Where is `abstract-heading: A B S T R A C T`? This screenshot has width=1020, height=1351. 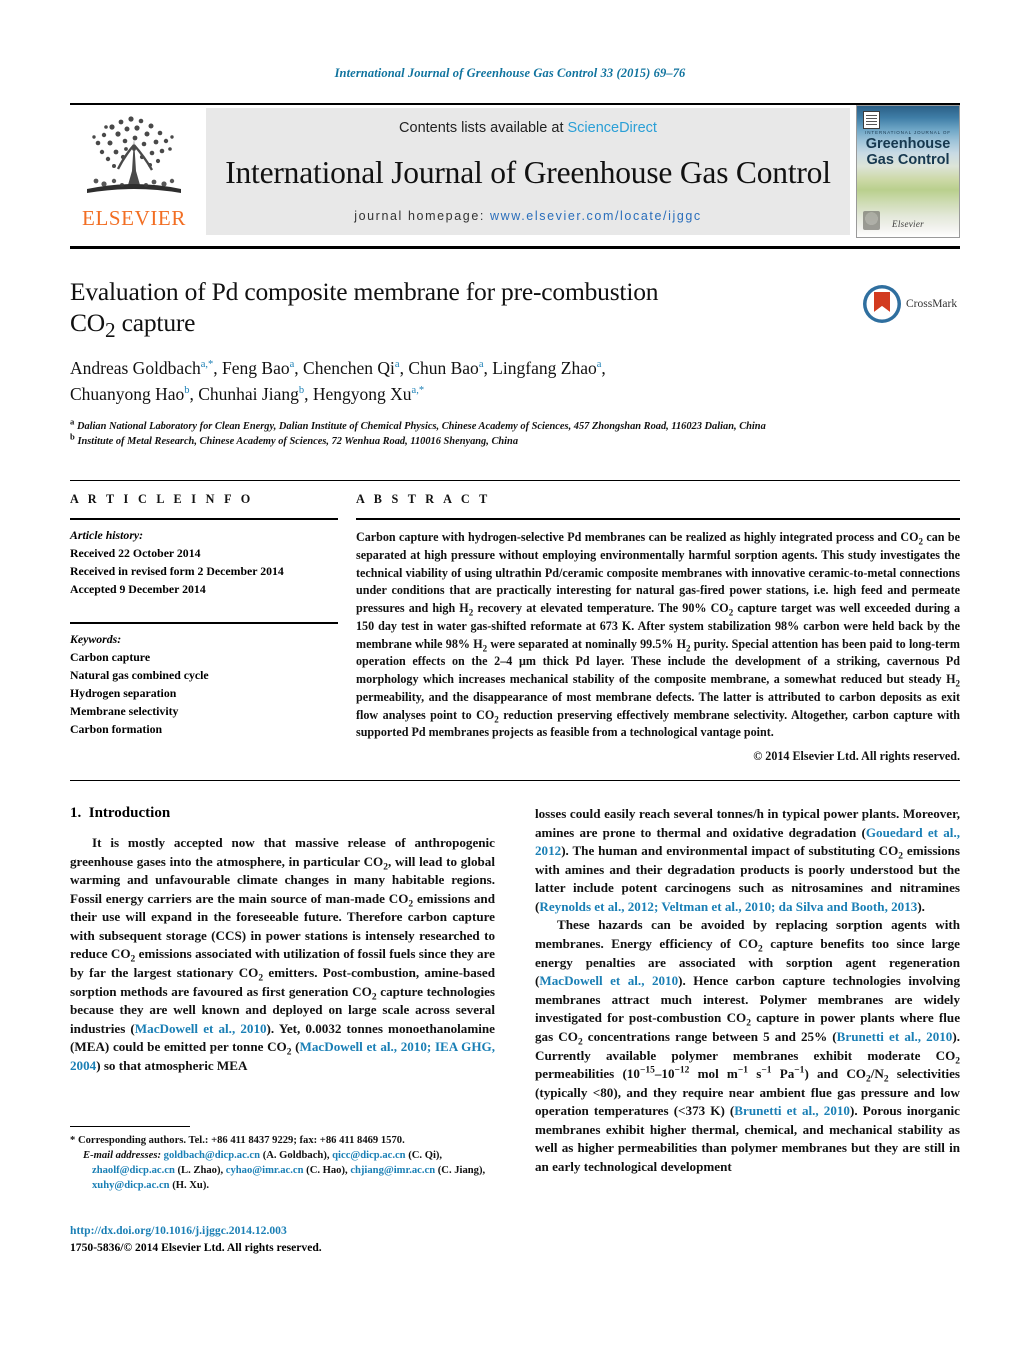 abstract-heading: A B S T R A C T is located at coordinates (423, 499).